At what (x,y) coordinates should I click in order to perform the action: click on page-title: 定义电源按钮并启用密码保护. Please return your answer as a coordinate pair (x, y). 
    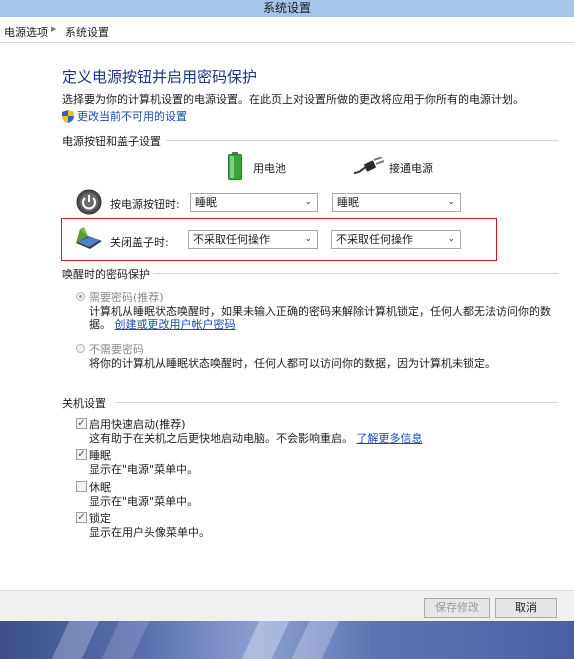
    Looking at the image, I should click on (160, 77).